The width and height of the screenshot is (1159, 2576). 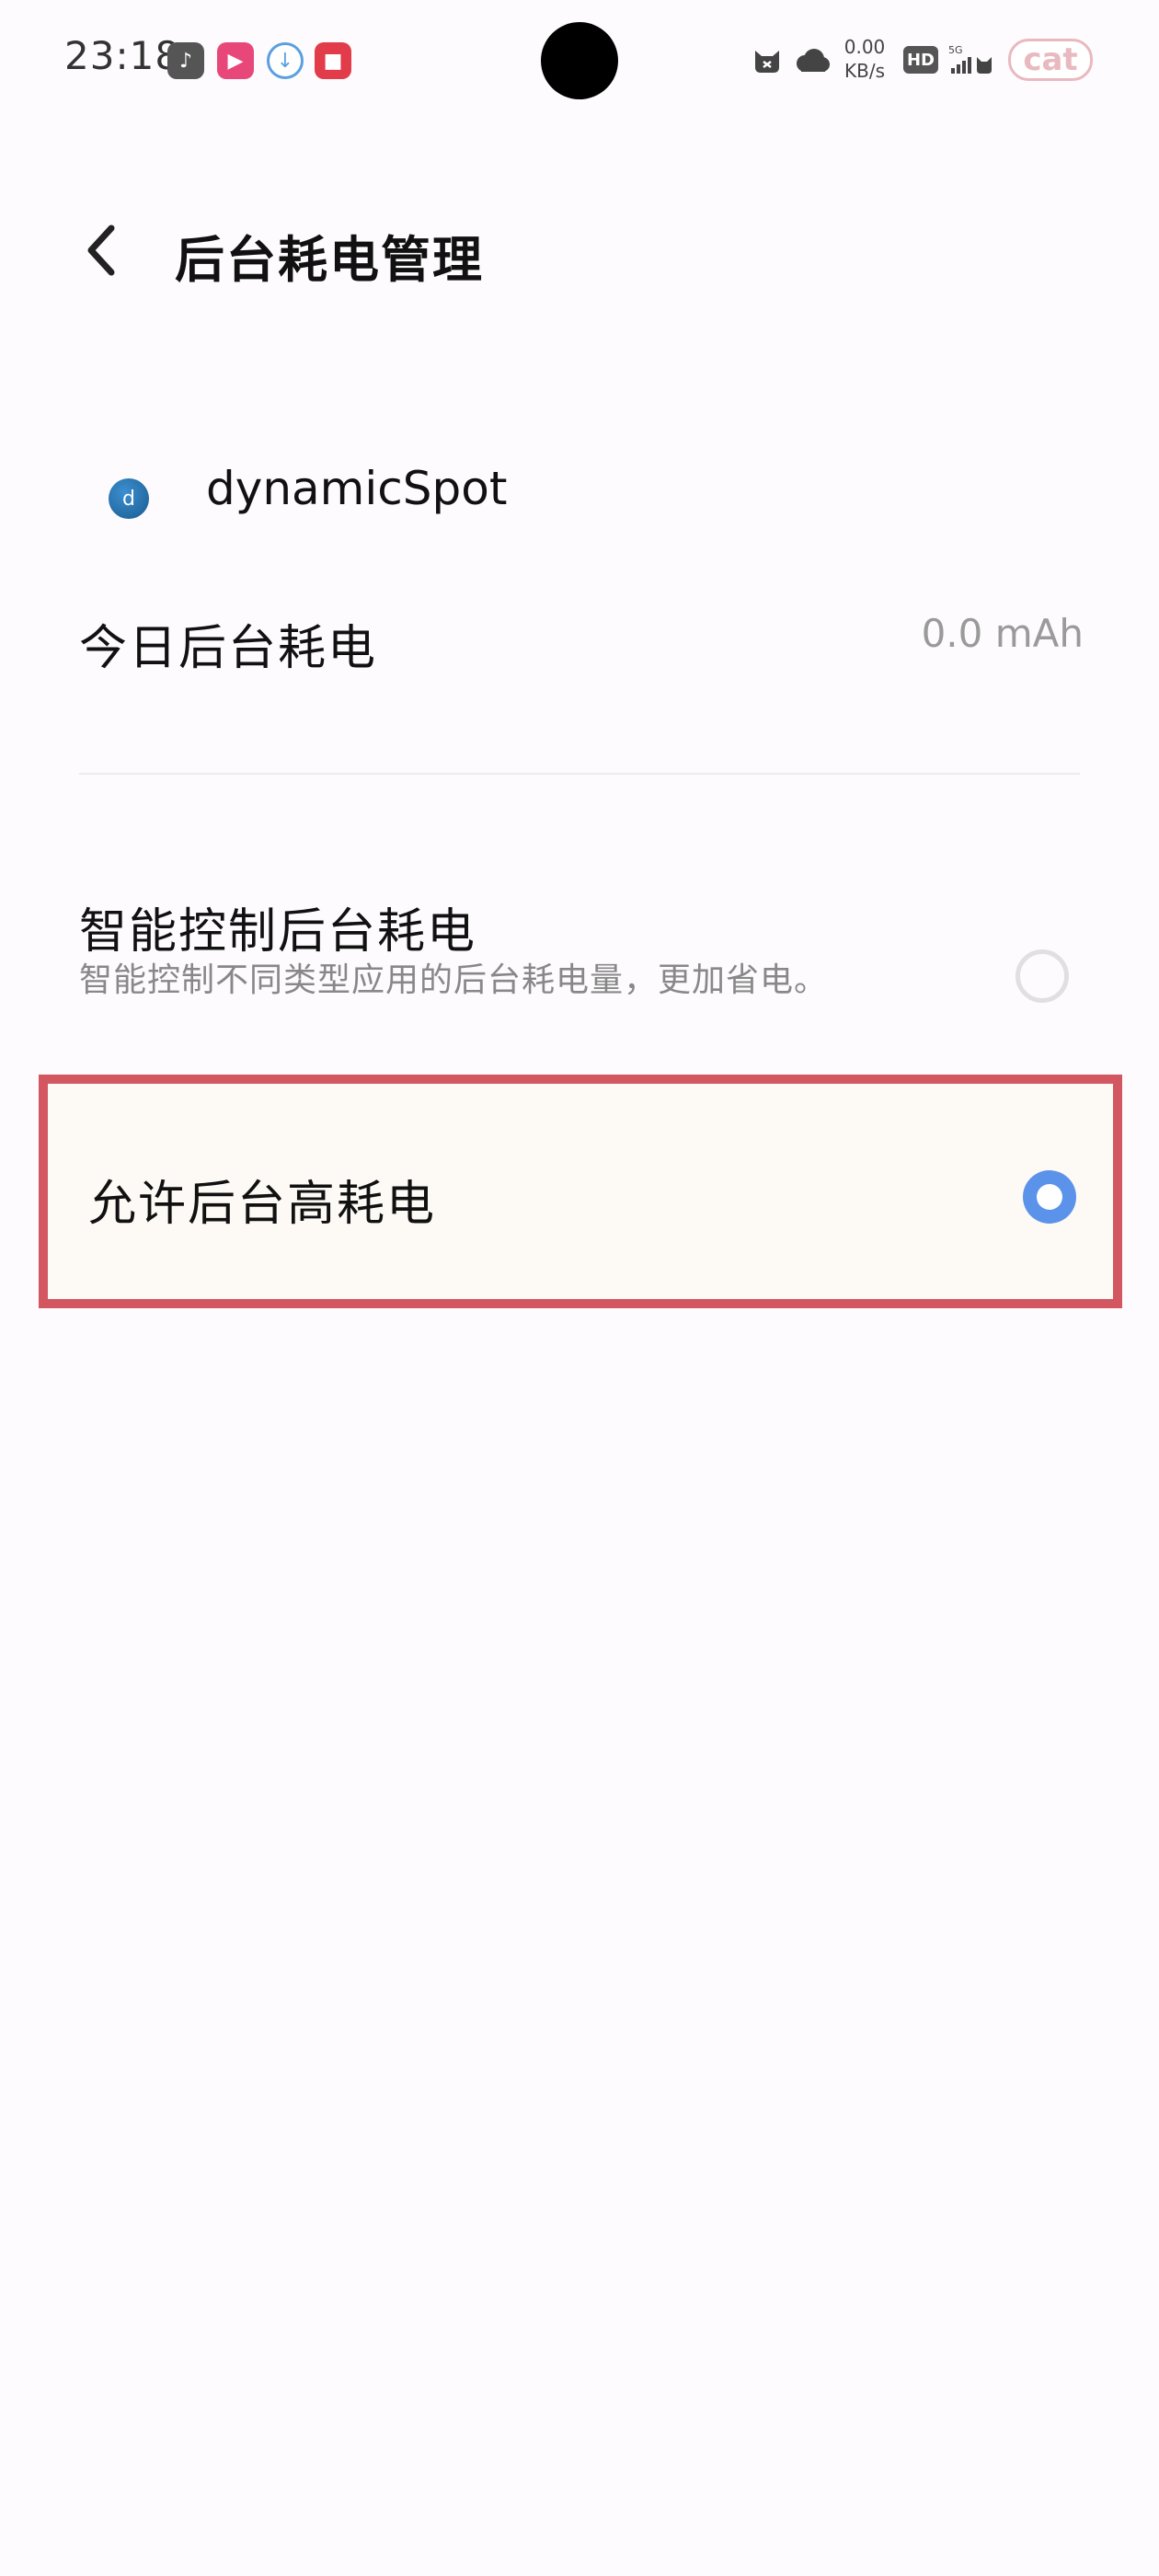 I want to click on download-icon: ↓, so click(x=285, y=60).